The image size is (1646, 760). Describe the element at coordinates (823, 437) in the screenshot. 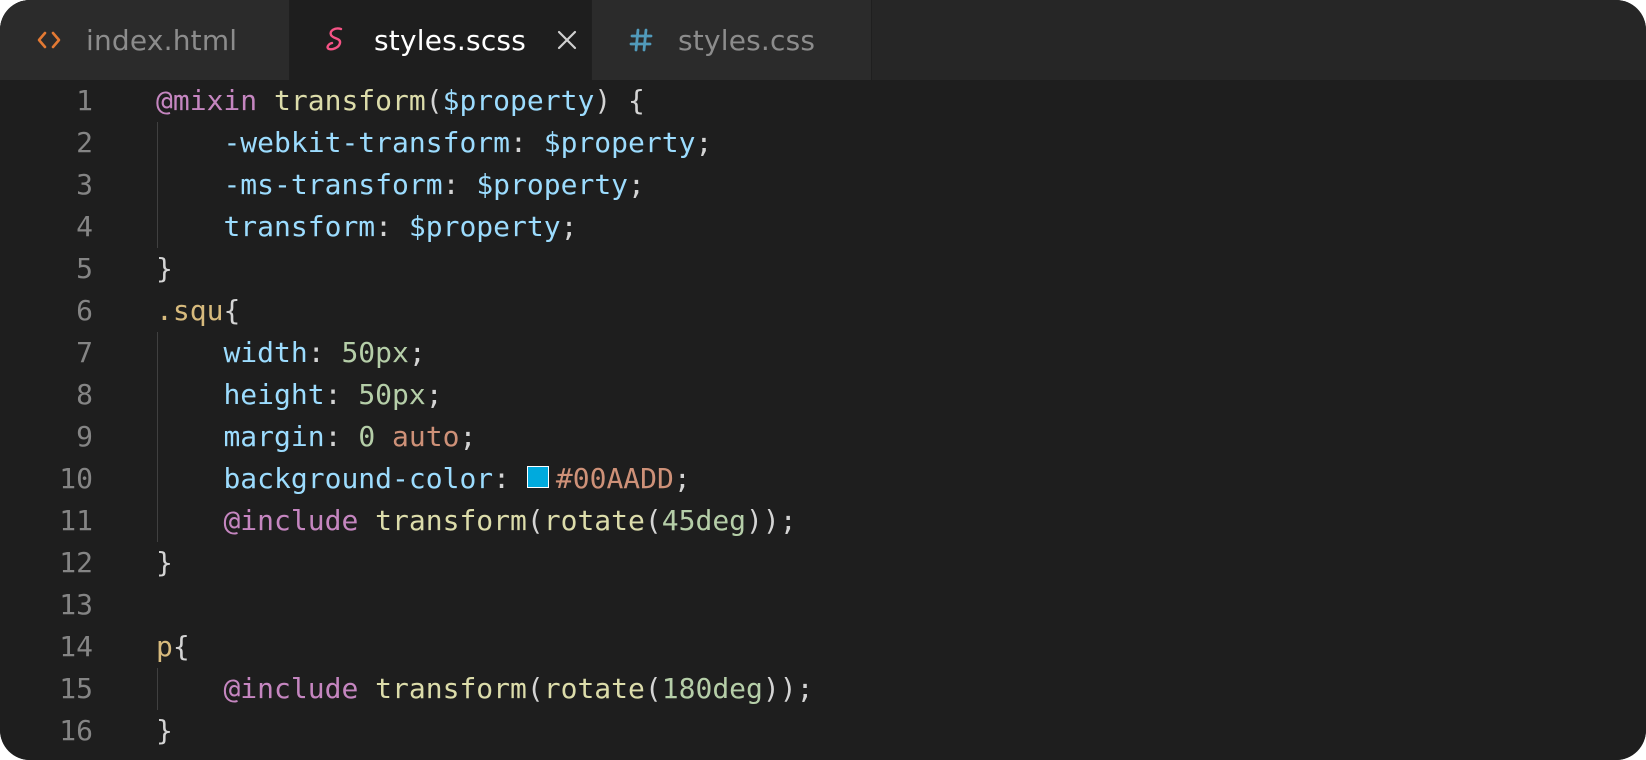

I see `code-line: 9 margin: 0 auto;` at that location.